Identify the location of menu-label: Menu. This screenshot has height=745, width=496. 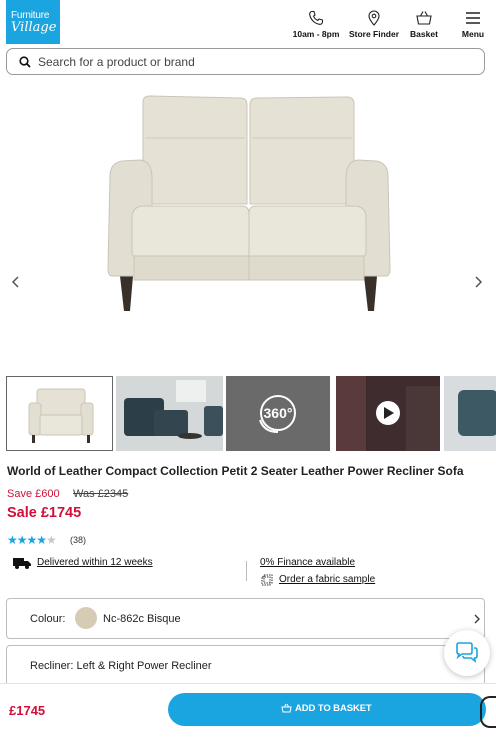
(473, 34).